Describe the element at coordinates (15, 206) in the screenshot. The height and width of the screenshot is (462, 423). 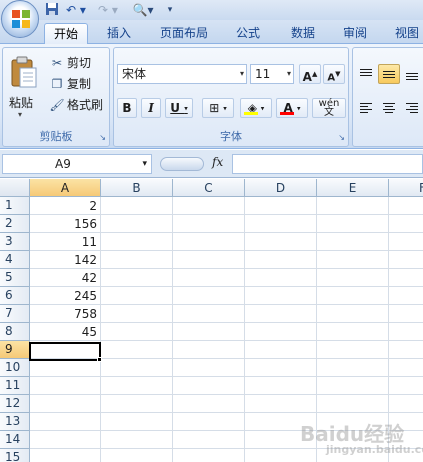
I see `row-header: 1` at that location.